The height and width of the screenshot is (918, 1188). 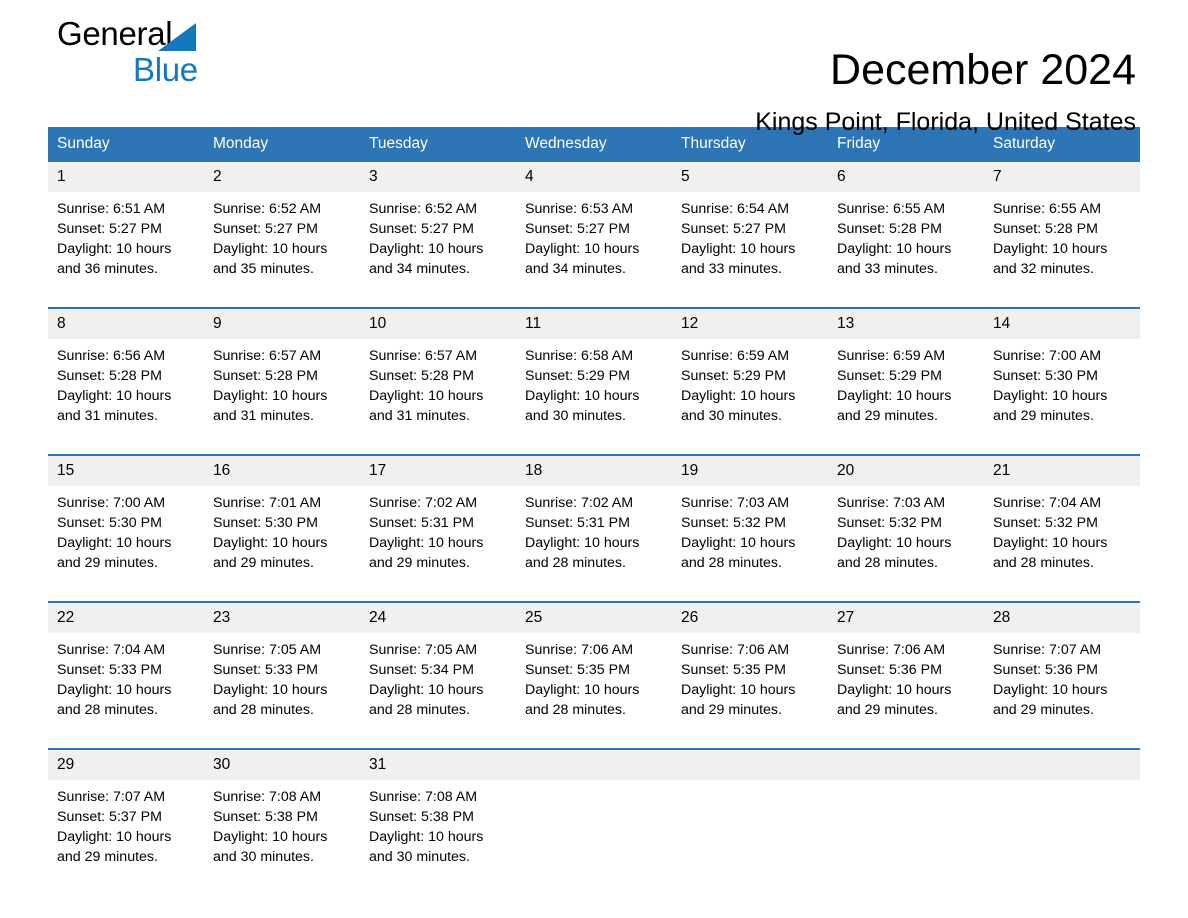 What do you see at coordinates (1062, 177) in the screenshot?
I see `day-number: 7` at bounding box center [1062, 177].